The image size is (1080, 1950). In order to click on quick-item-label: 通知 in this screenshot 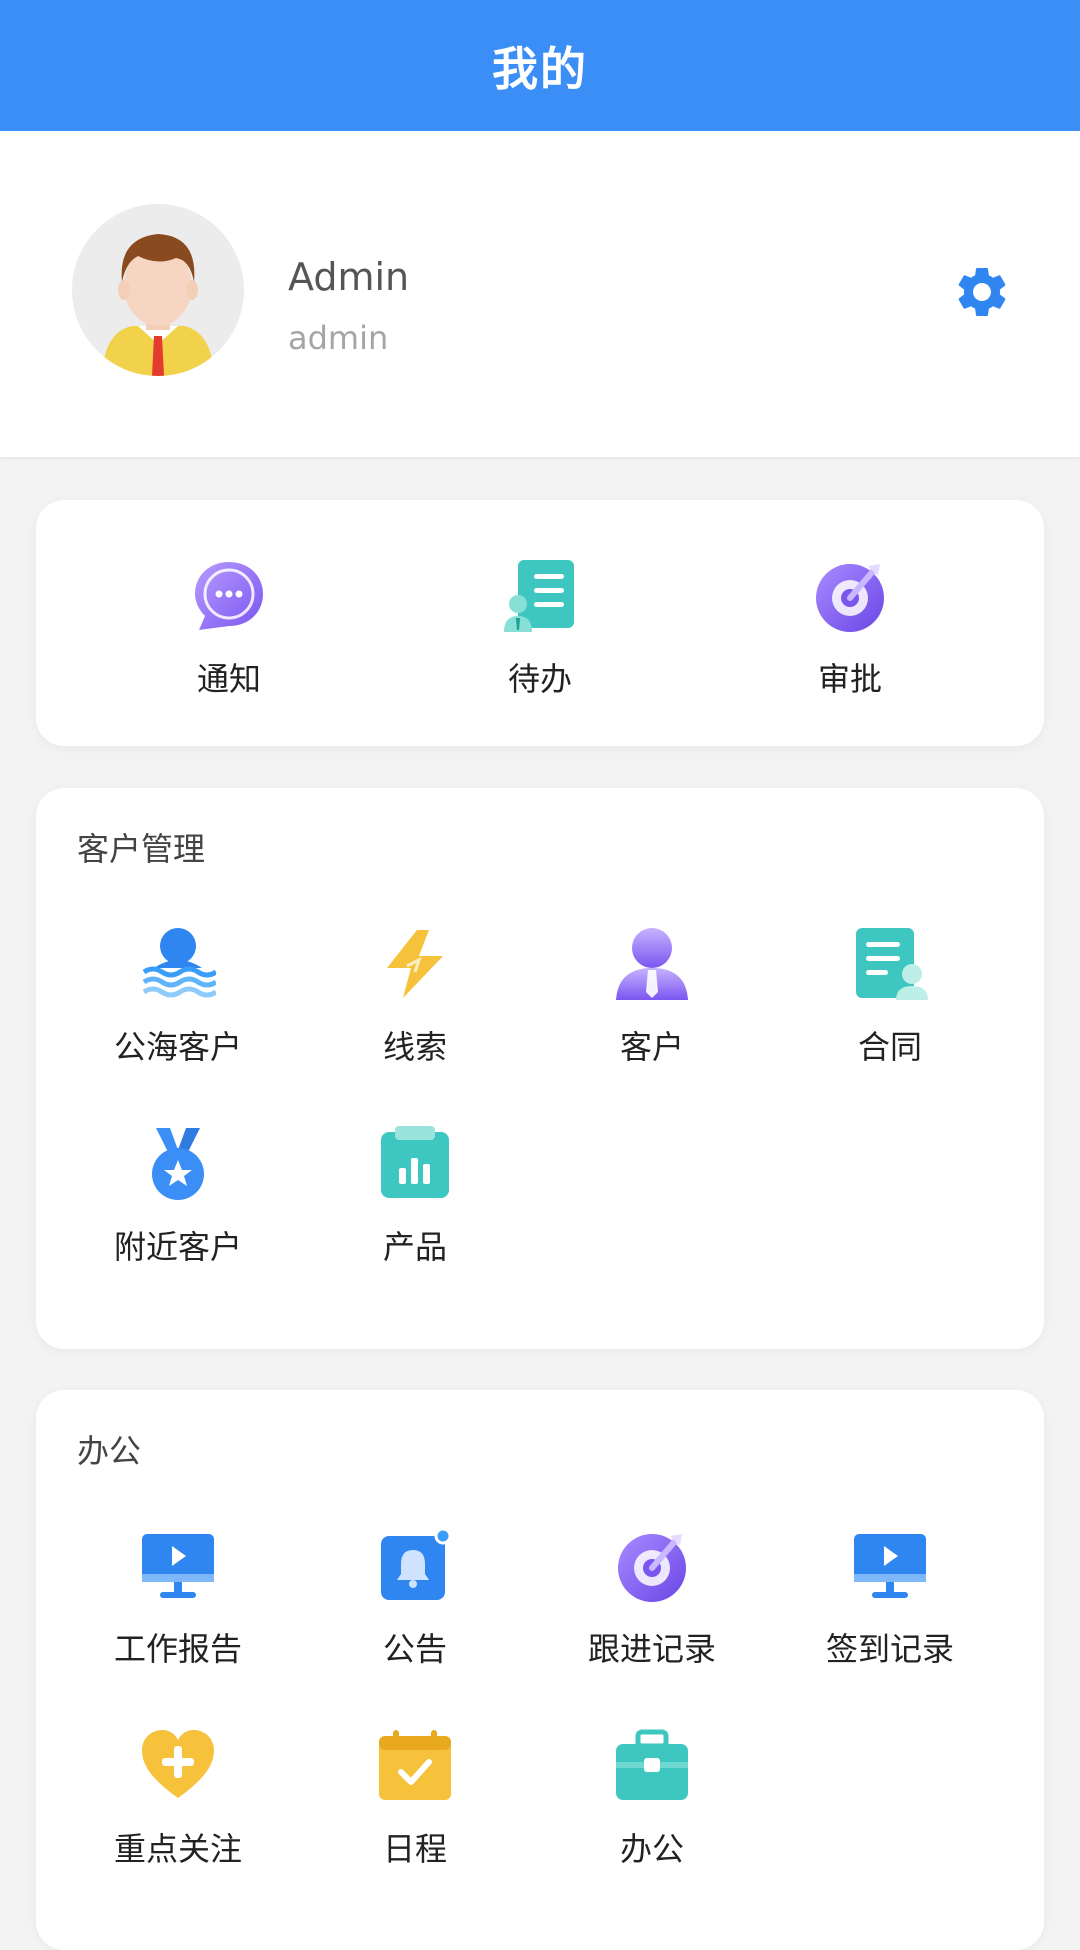, I will do `click(228, 679)`.